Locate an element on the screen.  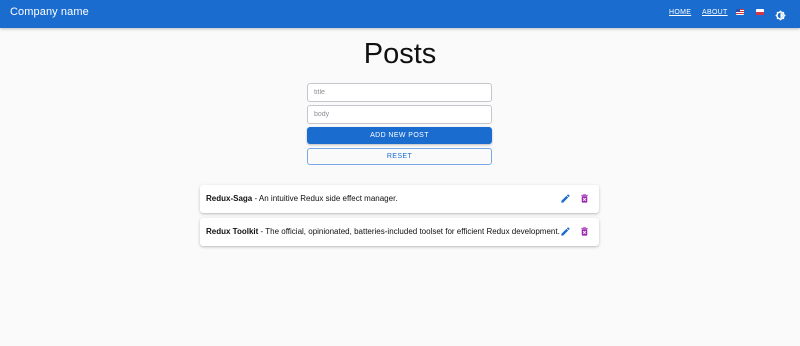
app-bar: Company name HOME ABOUT is located at coordinates (400, 14).